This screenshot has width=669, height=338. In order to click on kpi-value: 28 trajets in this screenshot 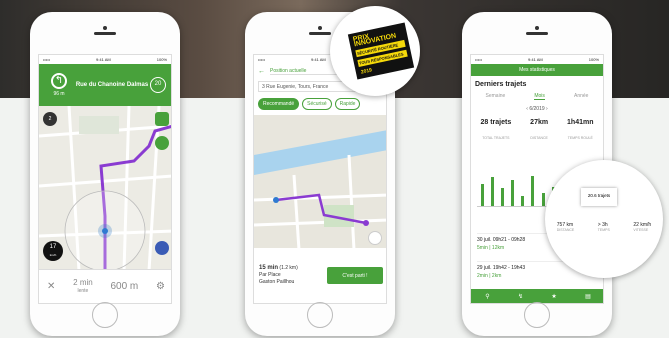, I will do `click(496, 122)`.